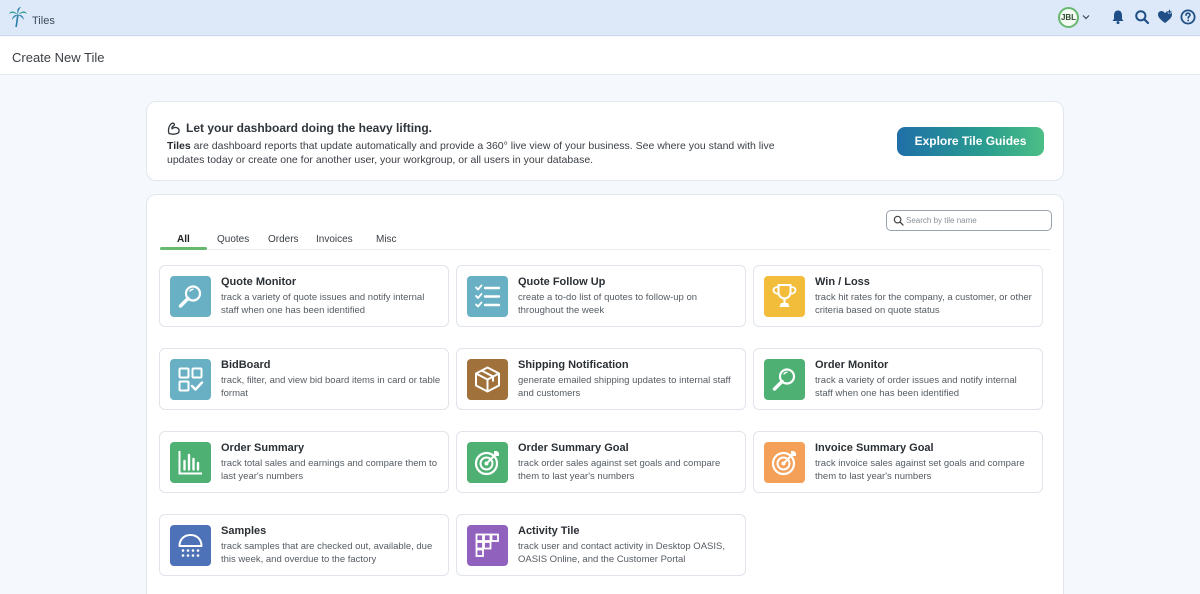 The height and width of the screenshot is (594, 1200). What do you see at coordinates (1086, 17) in the screenshot?
I see `chevron-down-icon` at bounding box center [1086, 17].